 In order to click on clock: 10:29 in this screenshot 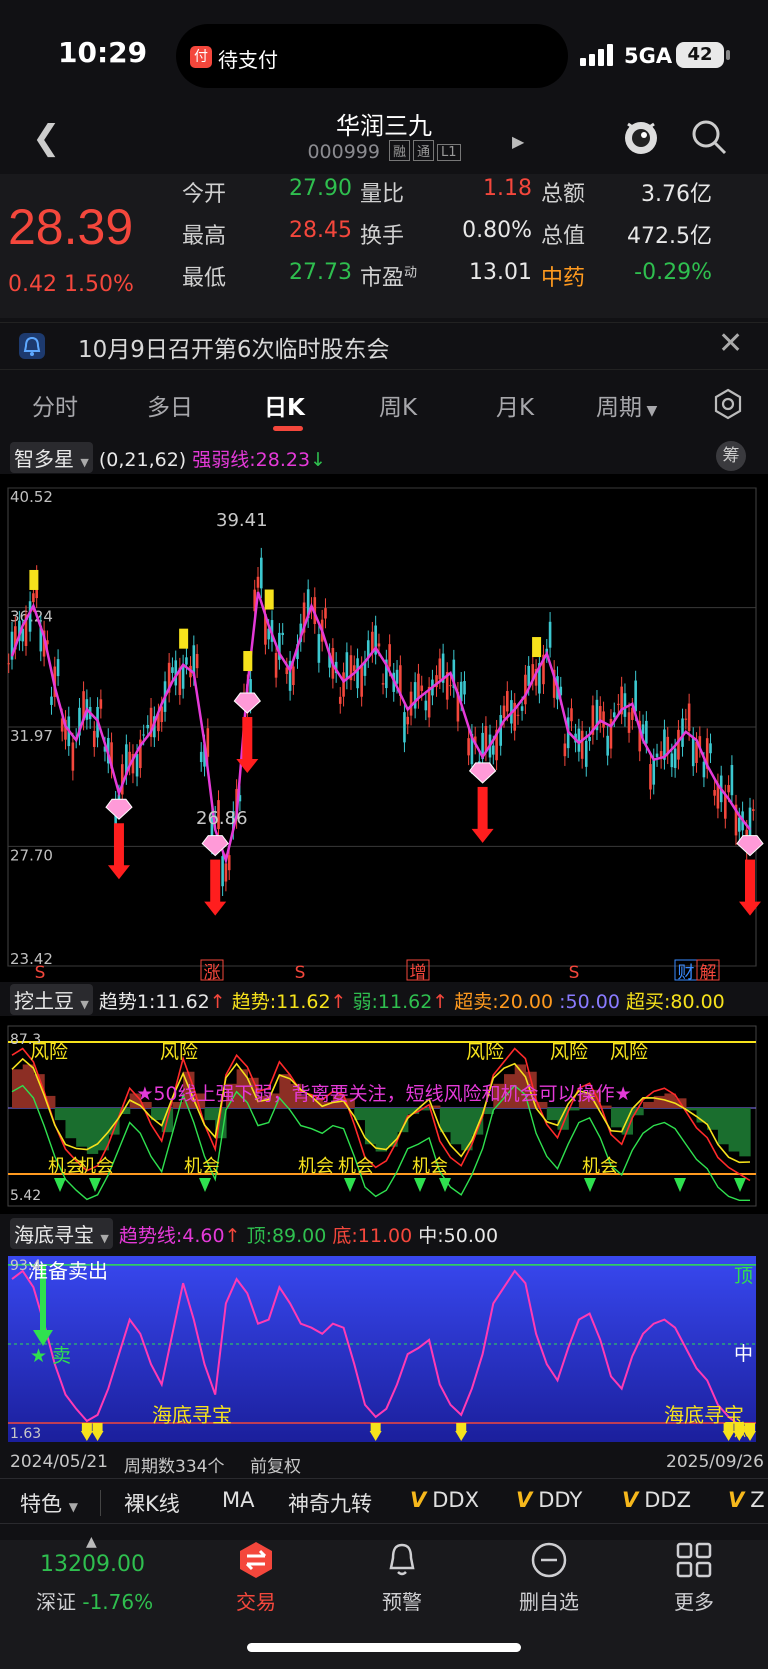, I will do `click(103, 52)`.